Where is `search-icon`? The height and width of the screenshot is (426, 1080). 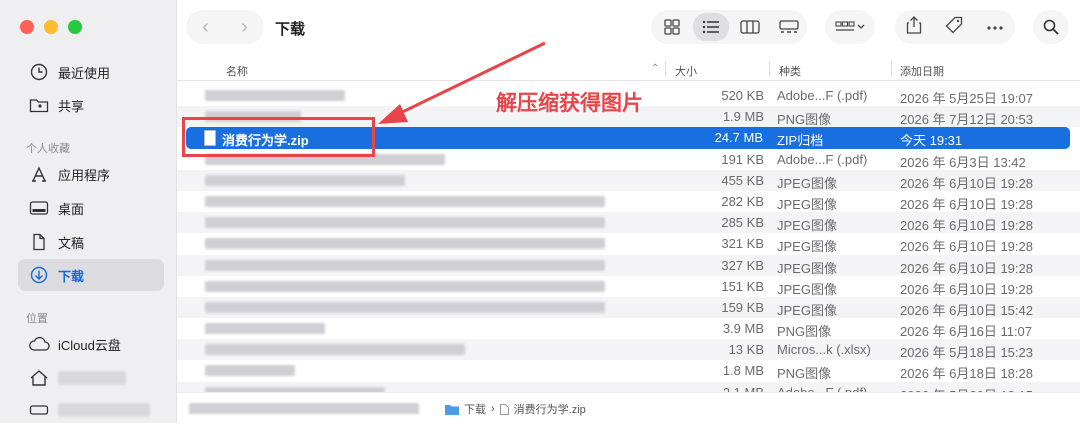
search-icon is located at coordinates (1051, 27).